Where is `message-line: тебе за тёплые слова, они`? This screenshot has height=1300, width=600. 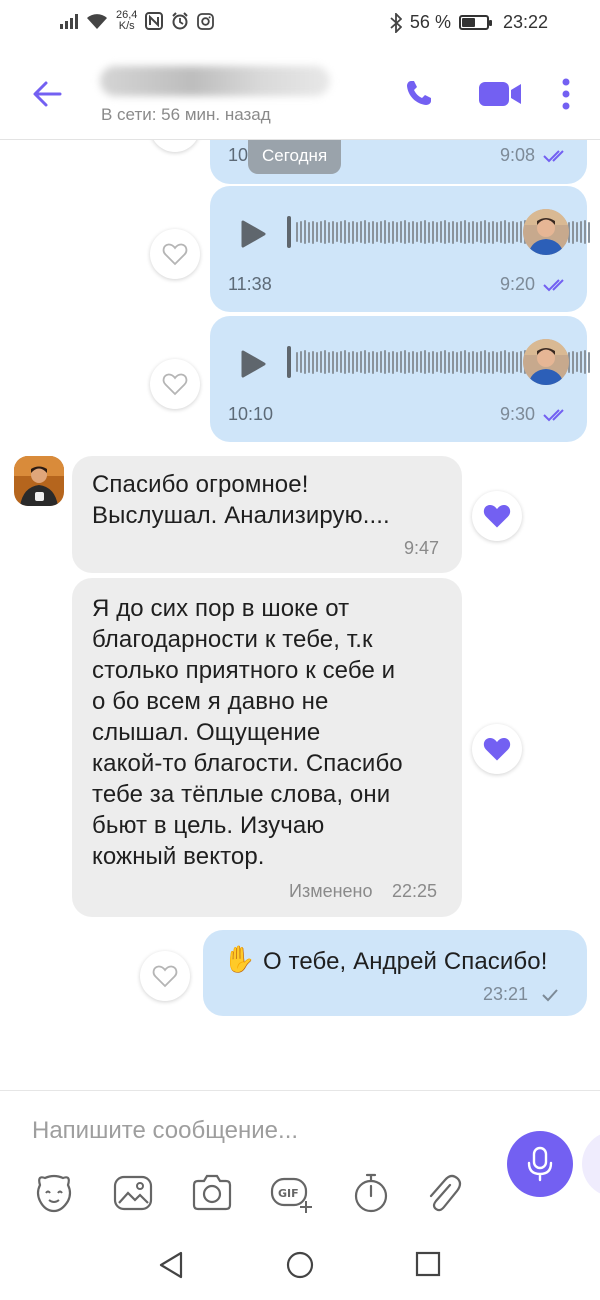 message-line: тебе за тёплые слова, они is located at coordinates (241, 794).